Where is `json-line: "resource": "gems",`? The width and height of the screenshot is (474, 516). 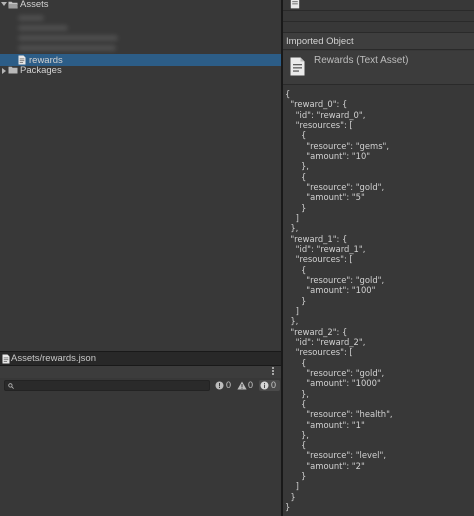 json-line: "resource": "gems", is located at coordinates (337, 145).